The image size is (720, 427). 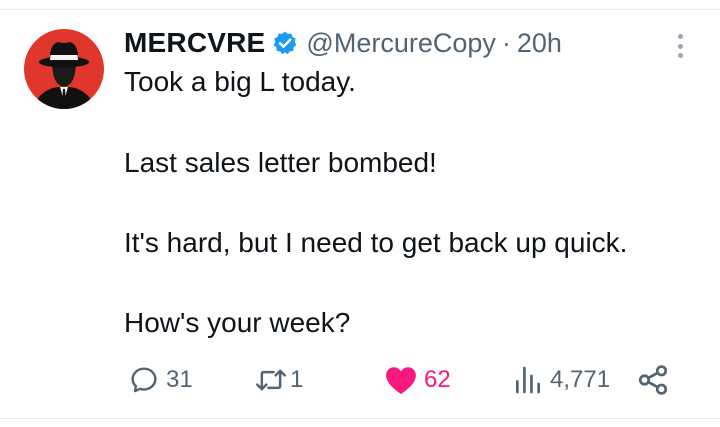 What do you see at coordinates (539, 43) in the screenshot?
I see `timestamp: 20h` at bounding box center [539, 43].